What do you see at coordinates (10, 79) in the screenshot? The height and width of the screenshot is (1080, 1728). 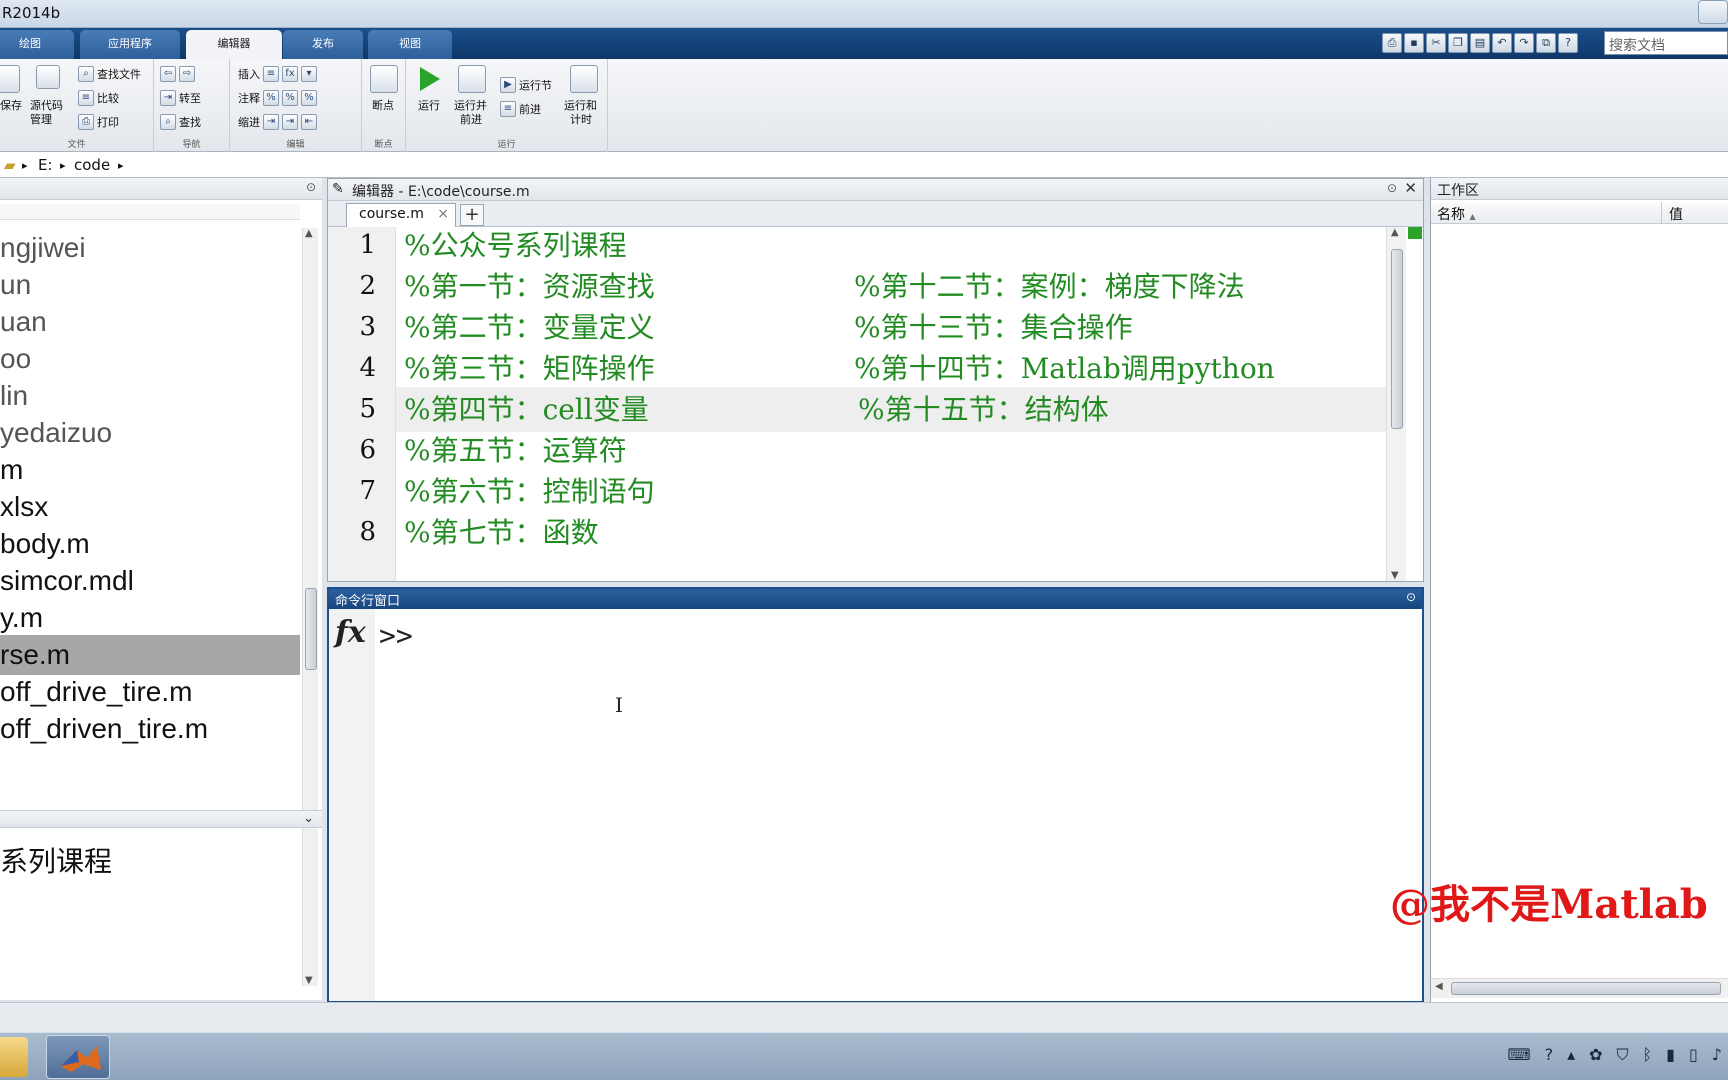 I see `save-icon` at bounding box center [10, 79].